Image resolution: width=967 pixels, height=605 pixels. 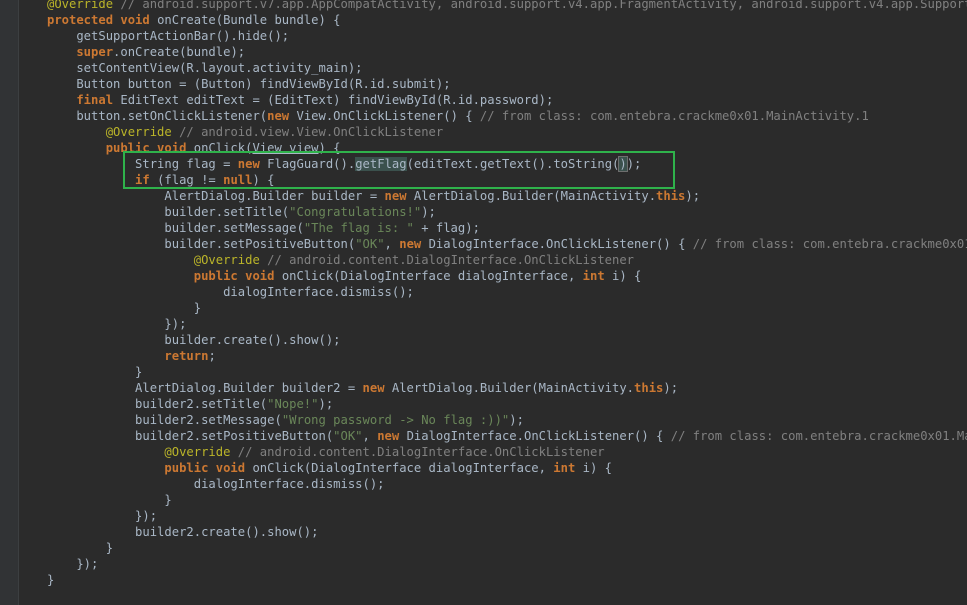 What do you see at coordinates (194, 340) in the screenshot?
I see `code-token: builder.create().show();` at bounding box center [194, 340].